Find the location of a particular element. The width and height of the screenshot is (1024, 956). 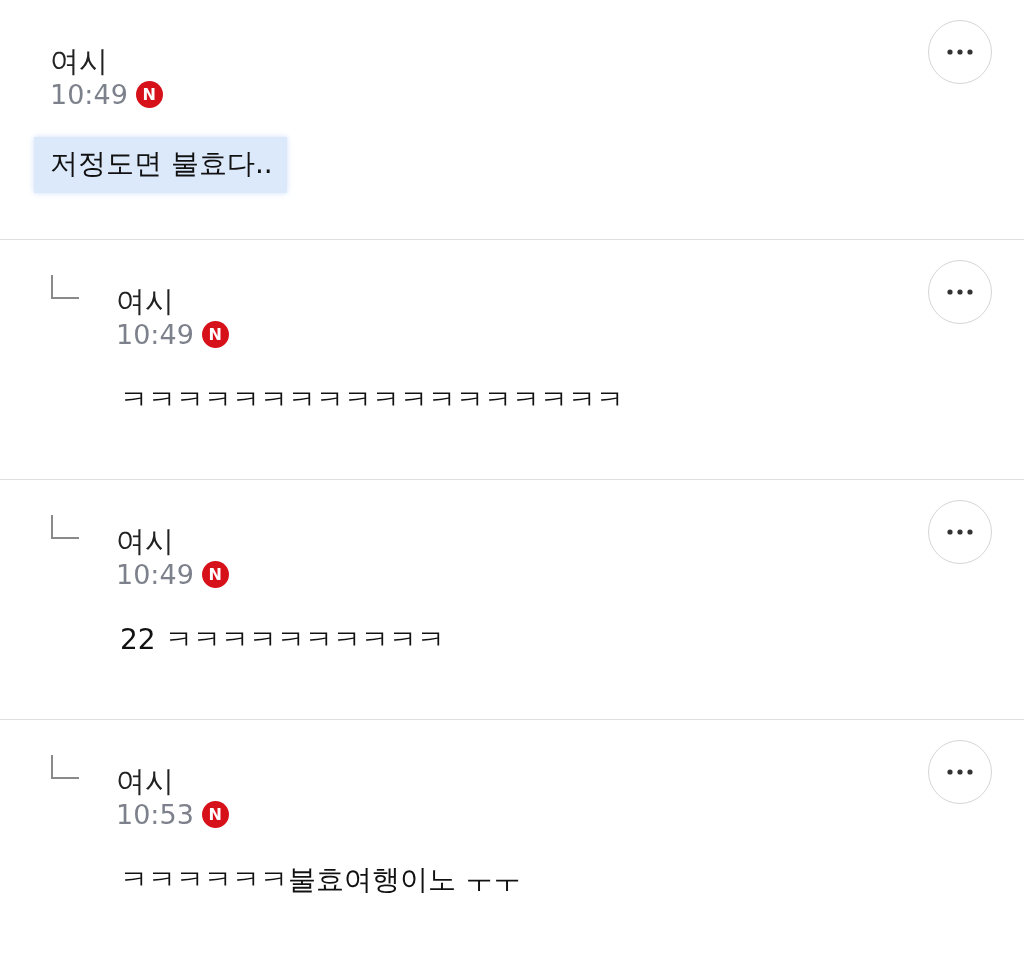

comment-text: 22 ㅋㅋㅋㅋㅋㅋㅋㅋㅋㅋ is located at coordinates (282, 640).